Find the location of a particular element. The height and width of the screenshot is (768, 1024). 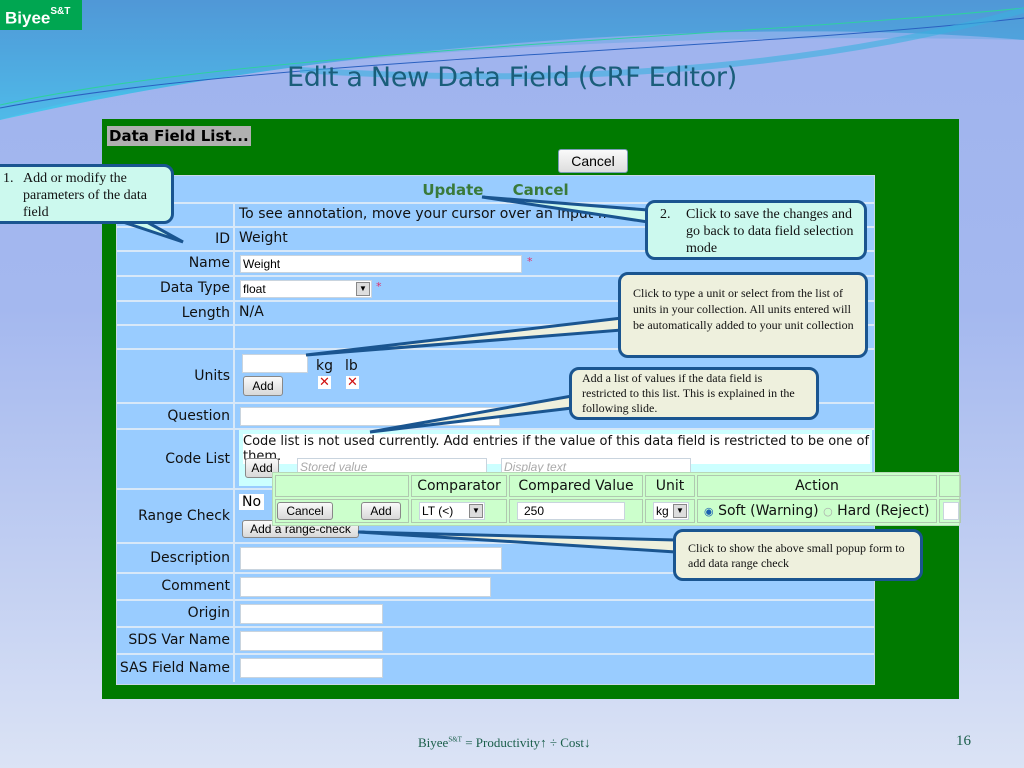

popup-add-button: Add is located at coordinates (381, 511).